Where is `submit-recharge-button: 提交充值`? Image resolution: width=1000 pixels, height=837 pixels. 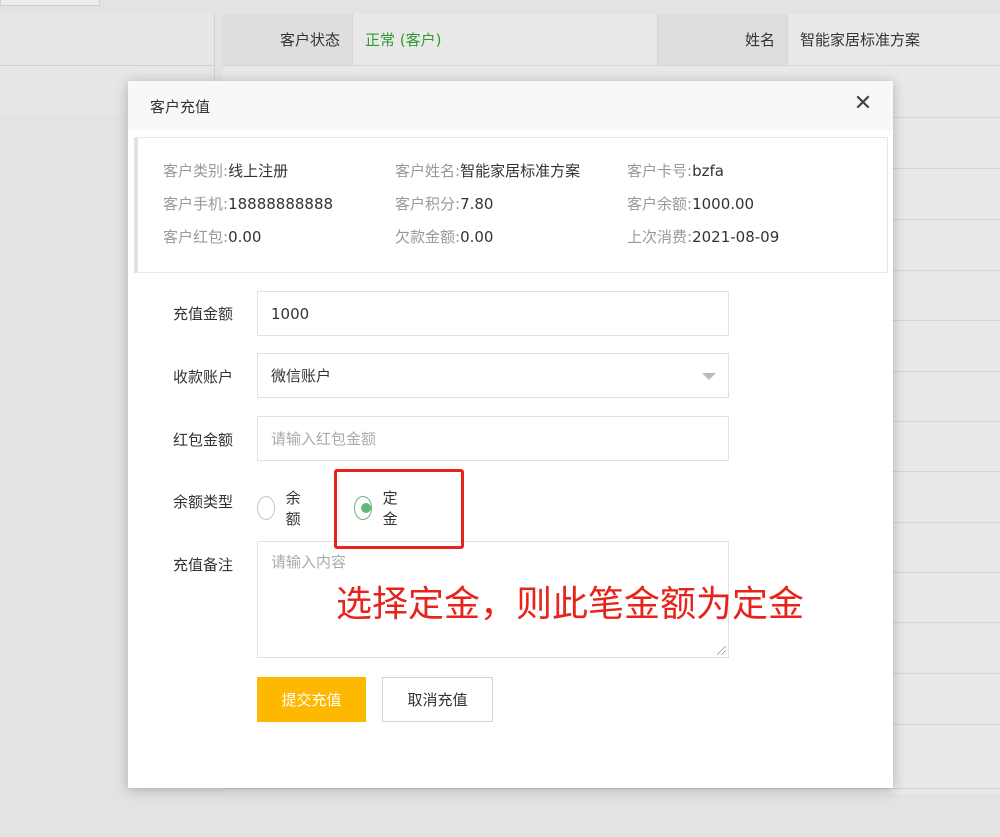
submit-recharge-button: 提交充值 is located at coordinates (311, 699).